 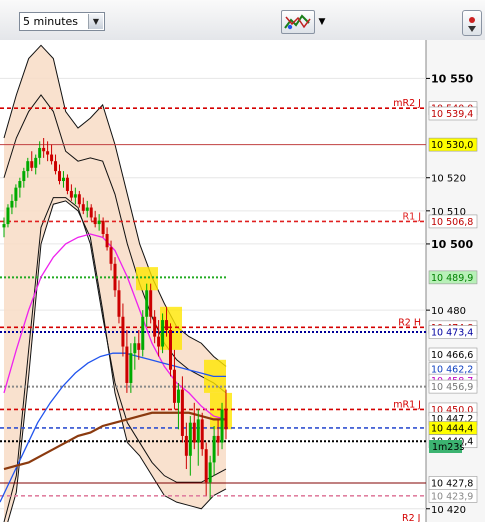 I want to click on axis-tick-label: 10 500, so click(x=452, y=244).